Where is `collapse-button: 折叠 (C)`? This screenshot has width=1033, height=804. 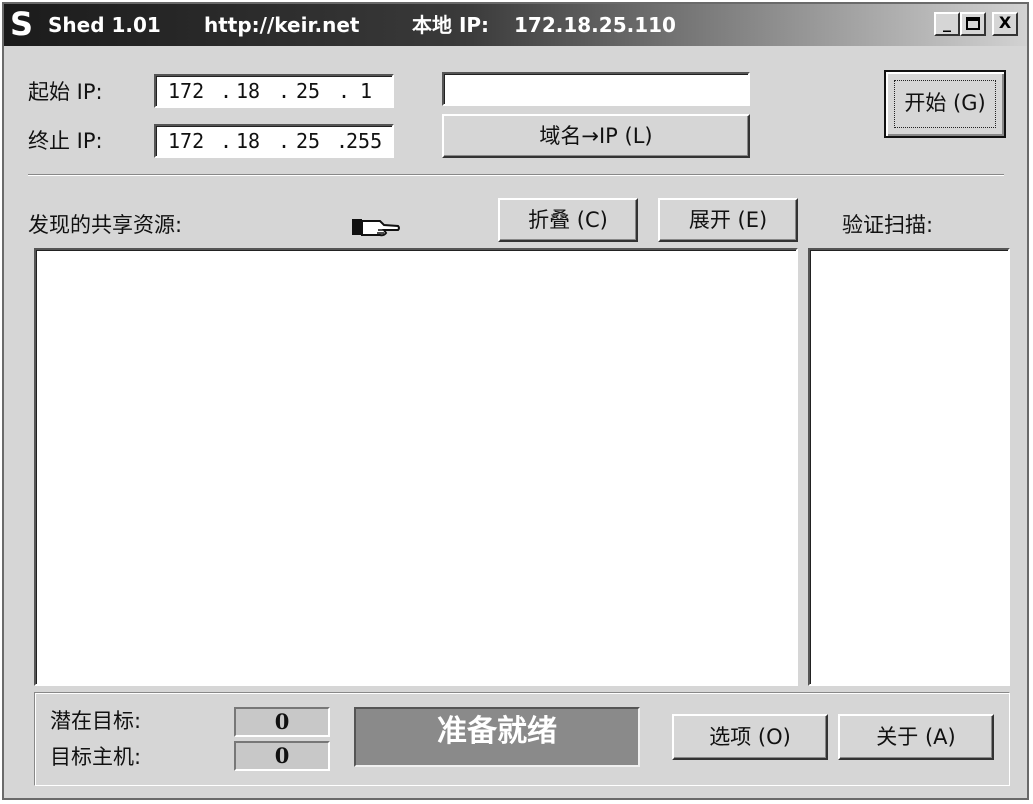
collapse-button: 折叠 (C) is located at coordinates (568, 220).